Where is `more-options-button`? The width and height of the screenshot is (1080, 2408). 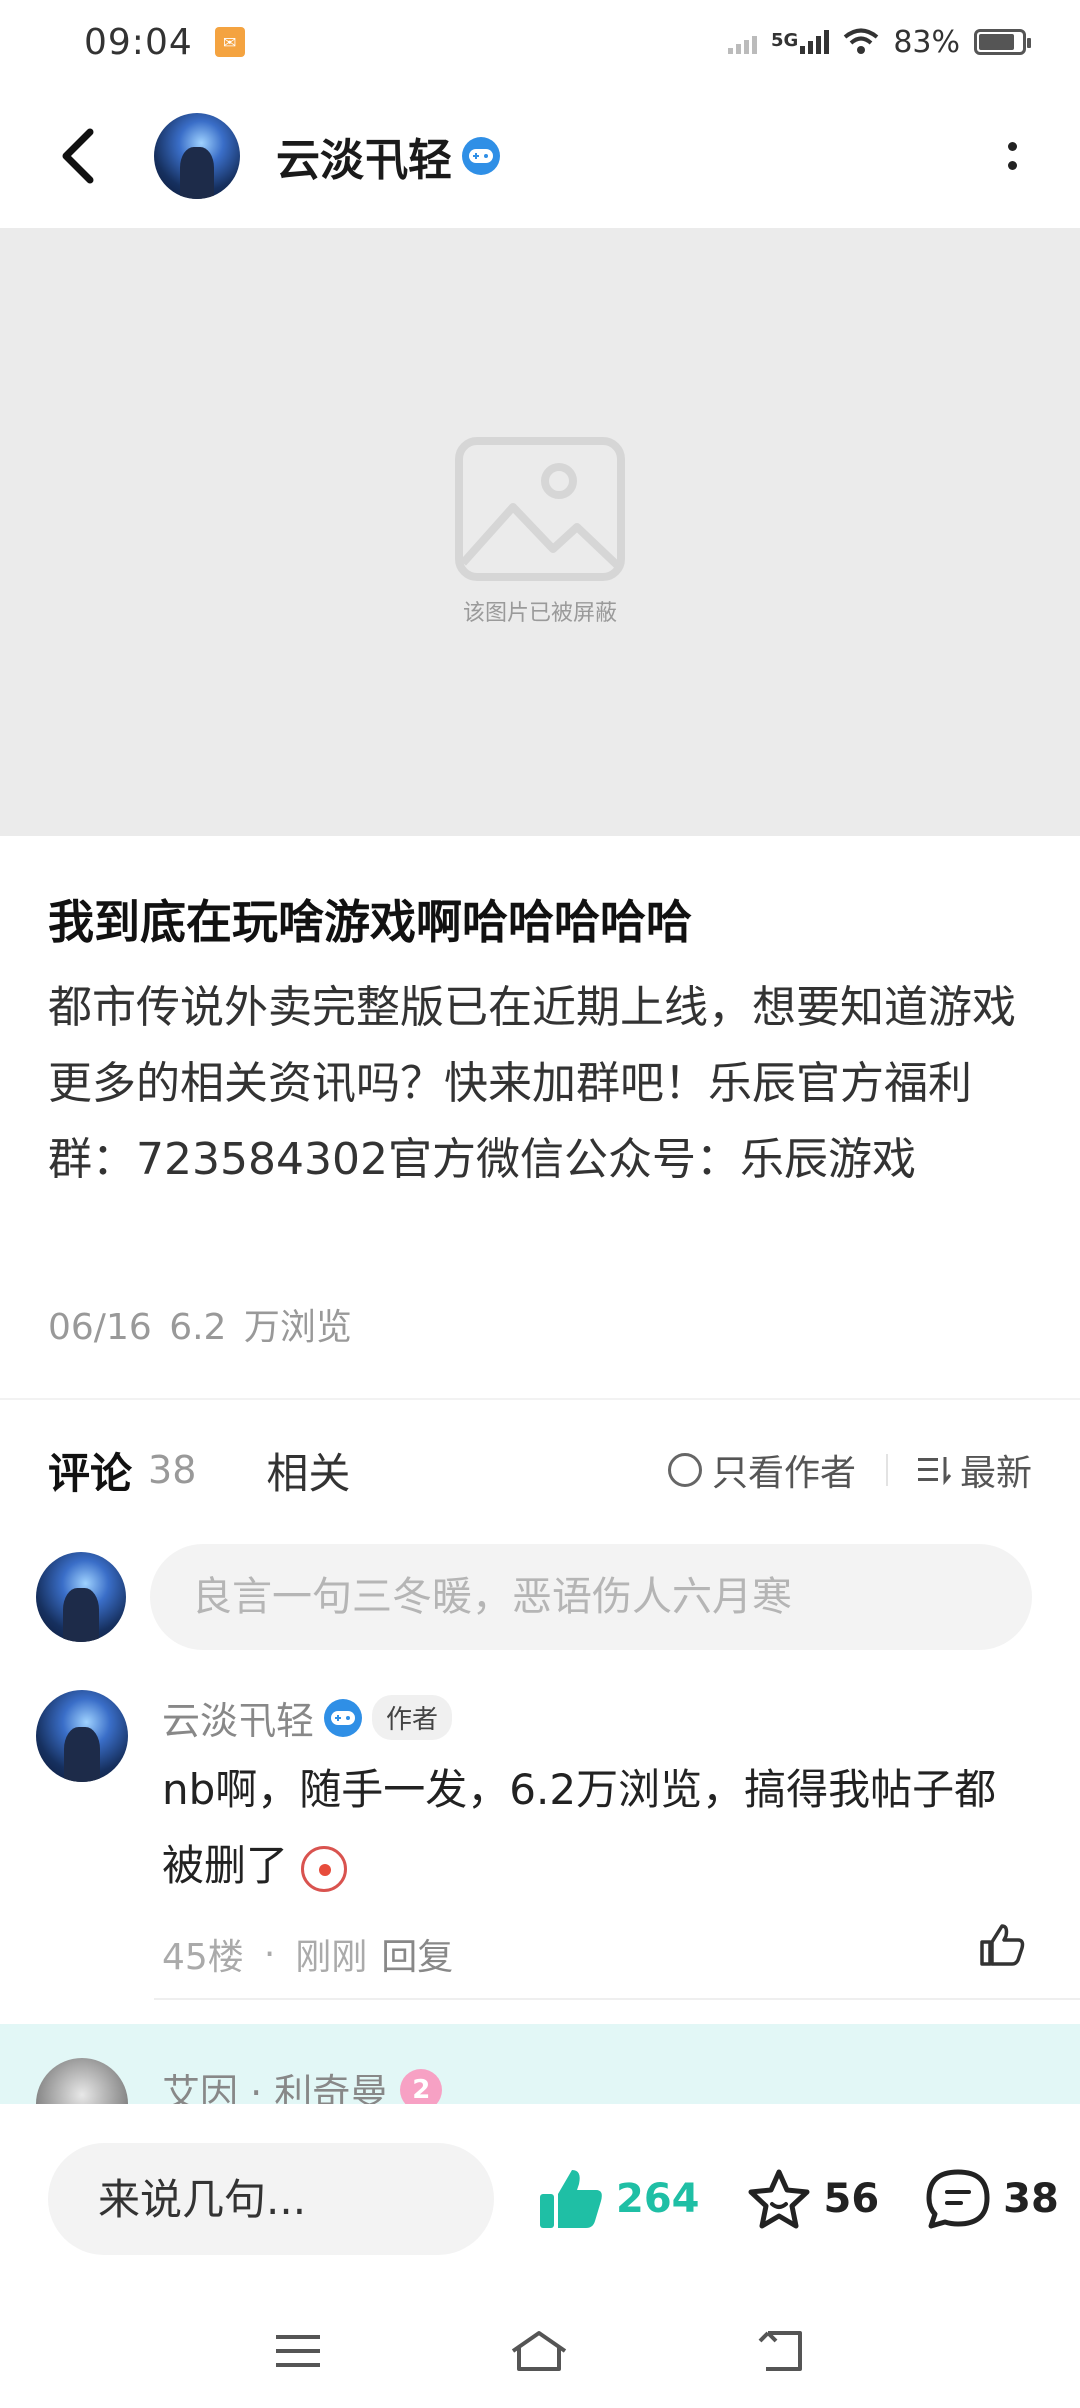 more-options-button is located at coordinates (1012, 156).